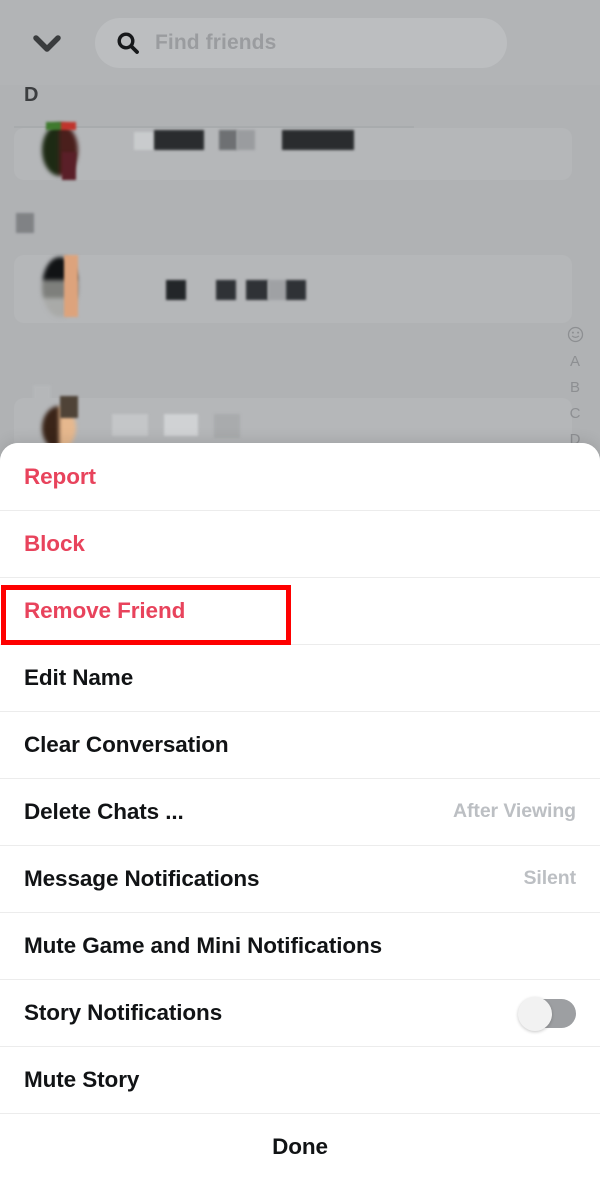 The width and height of the screenshot is (600, 1183). I want to click on menu-item-value: After Viewing, so click(514, 811).